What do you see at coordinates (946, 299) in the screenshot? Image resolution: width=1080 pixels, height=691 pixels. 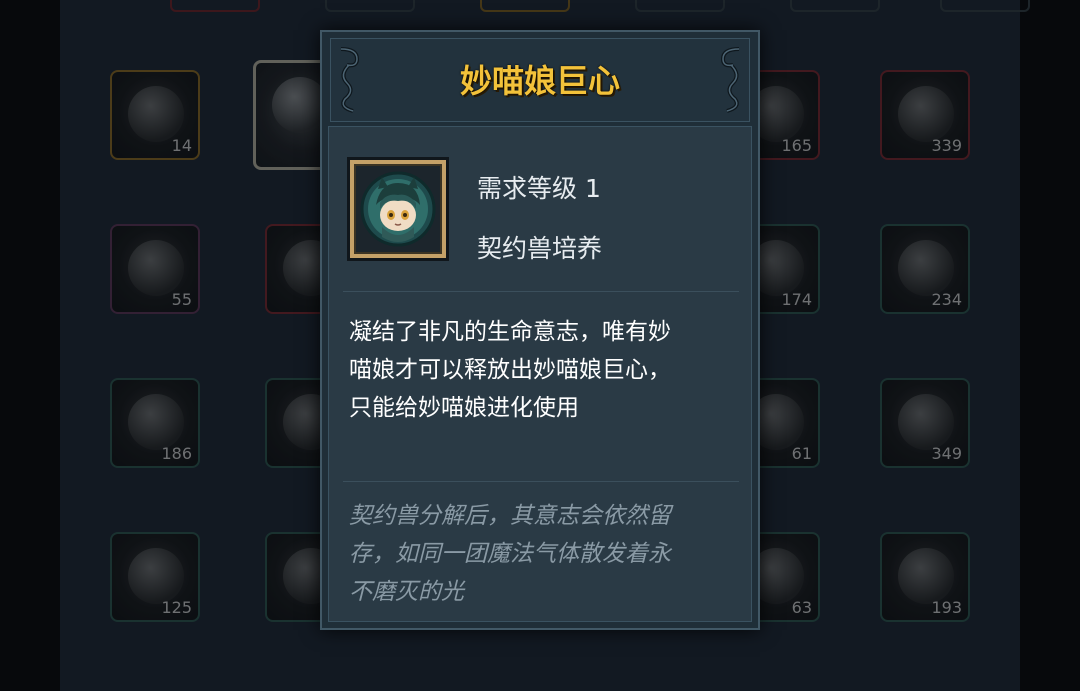 I see `item-count: 234` at bounding box center [946, 299].